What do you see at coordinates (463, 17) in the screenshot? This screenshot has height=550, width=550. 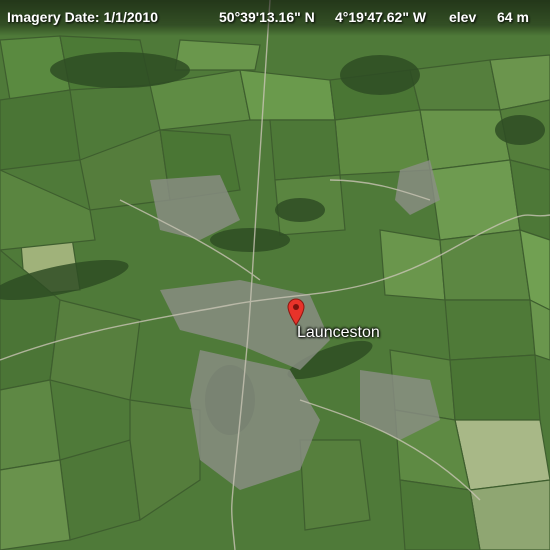 I see `elevation-label: elev` at bounding box center [463, 17].